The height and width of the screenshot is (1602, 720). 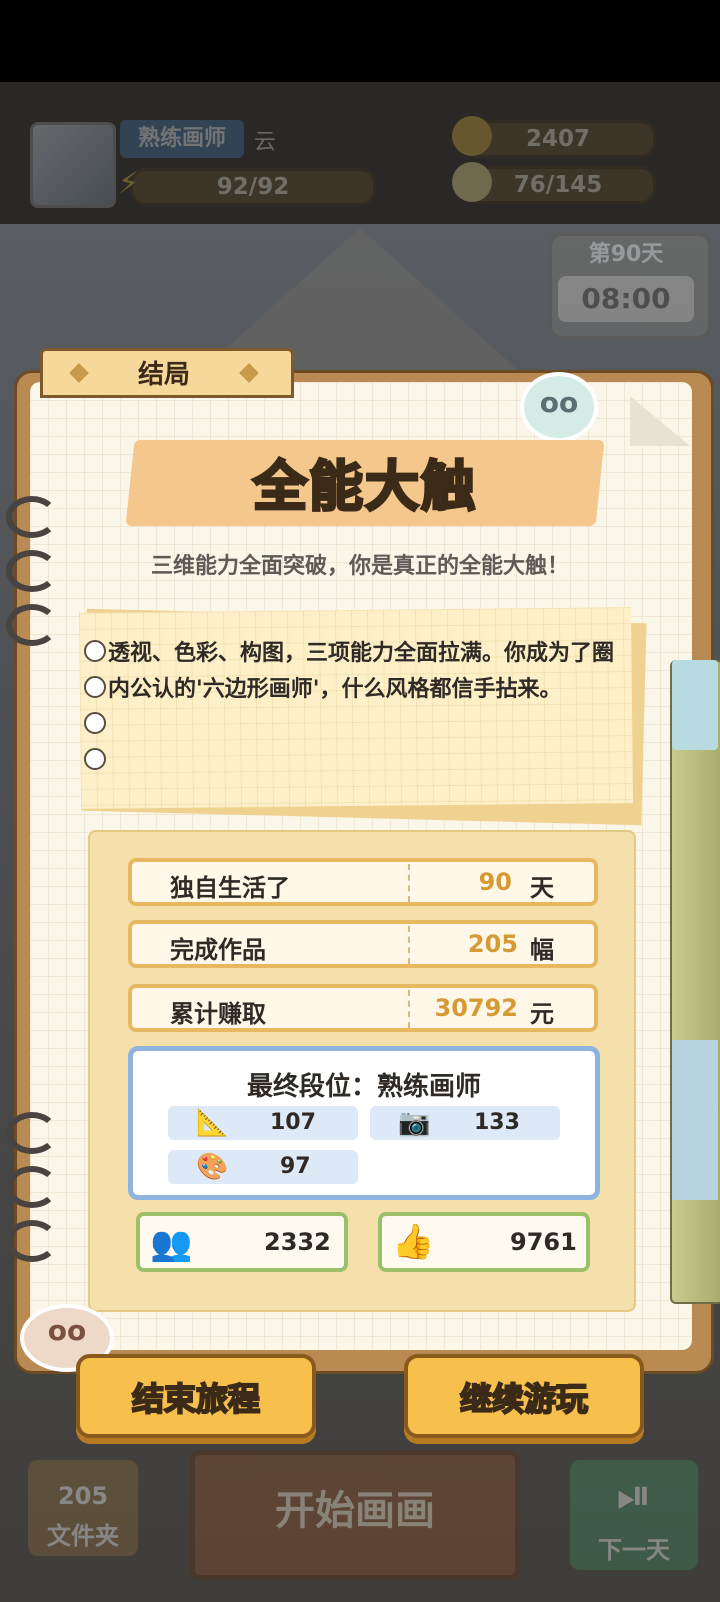 What do you see at coordinates (218, 1014) in the screenshot?
I see `stat-label: 累计赚取` at bounding box center [218, 1014].